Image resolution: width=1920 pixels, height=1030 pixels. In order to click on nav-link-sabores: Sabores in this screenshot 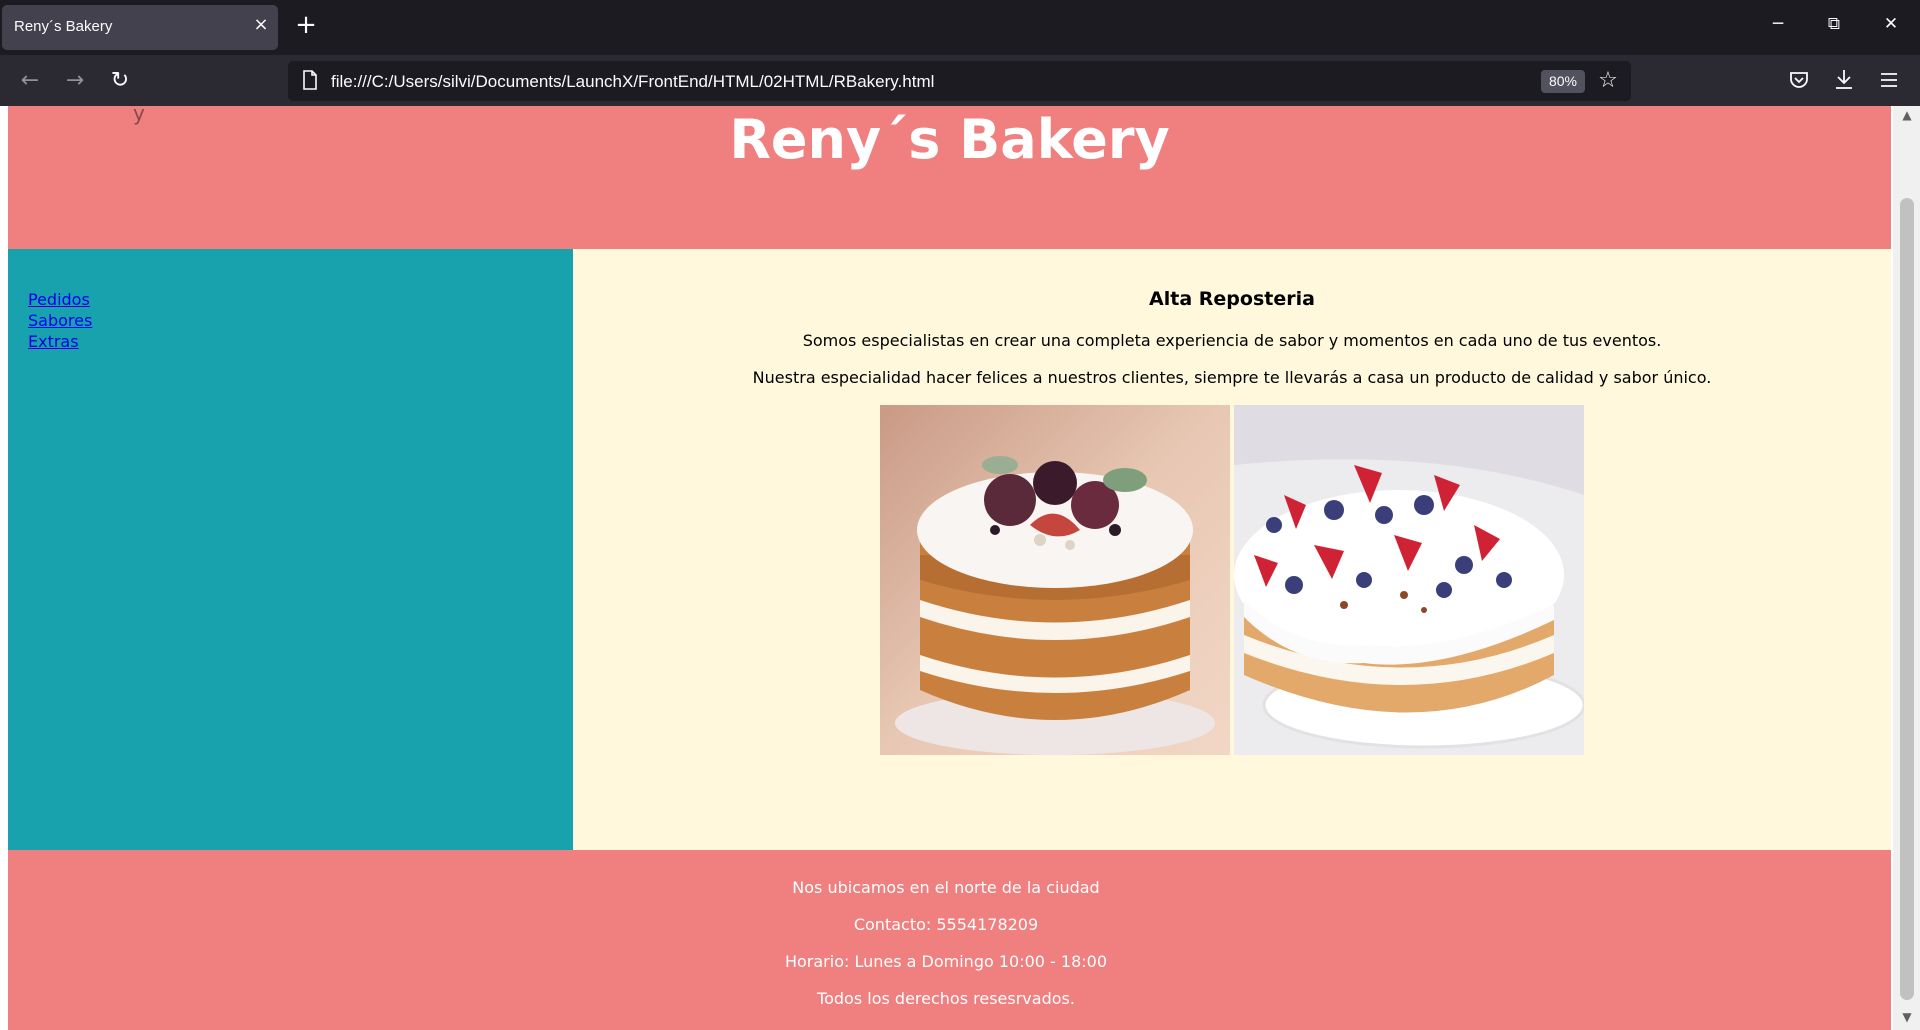, I will do `click(60, 320)`.